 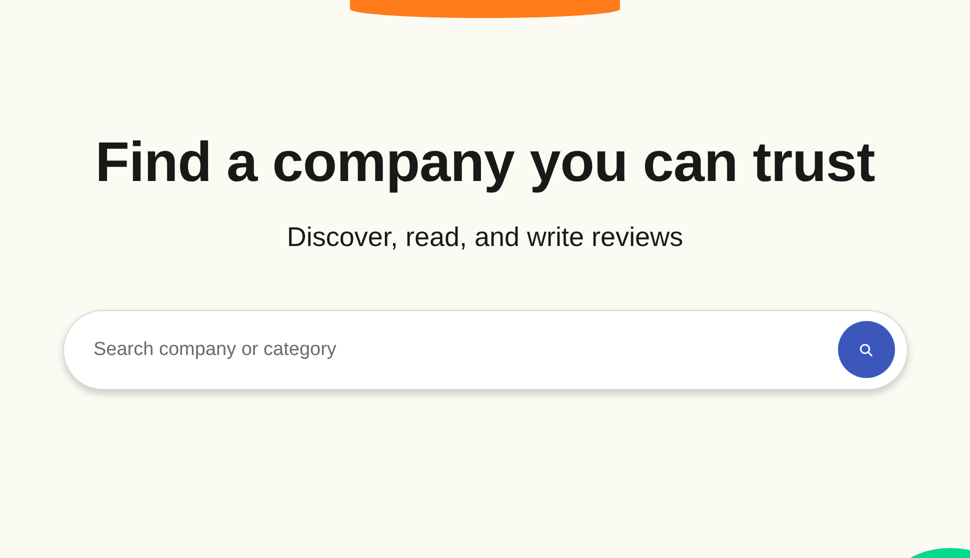 I want to click on hero-title: Find a company you can trust, so click(x=485, y=162).